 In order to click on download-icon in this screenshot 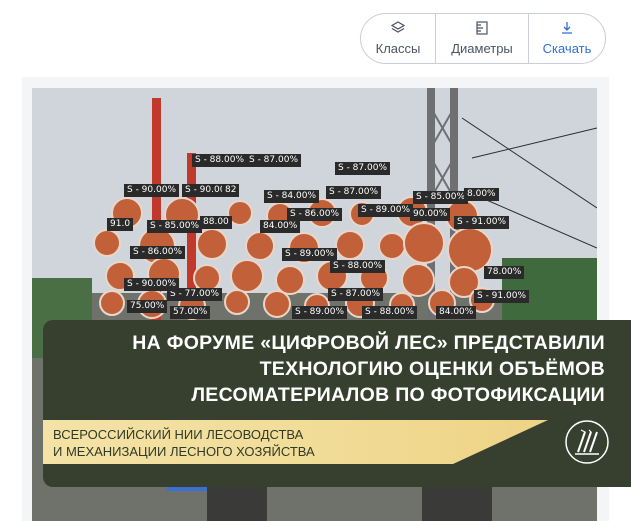, I will do `click(567, 28)`.